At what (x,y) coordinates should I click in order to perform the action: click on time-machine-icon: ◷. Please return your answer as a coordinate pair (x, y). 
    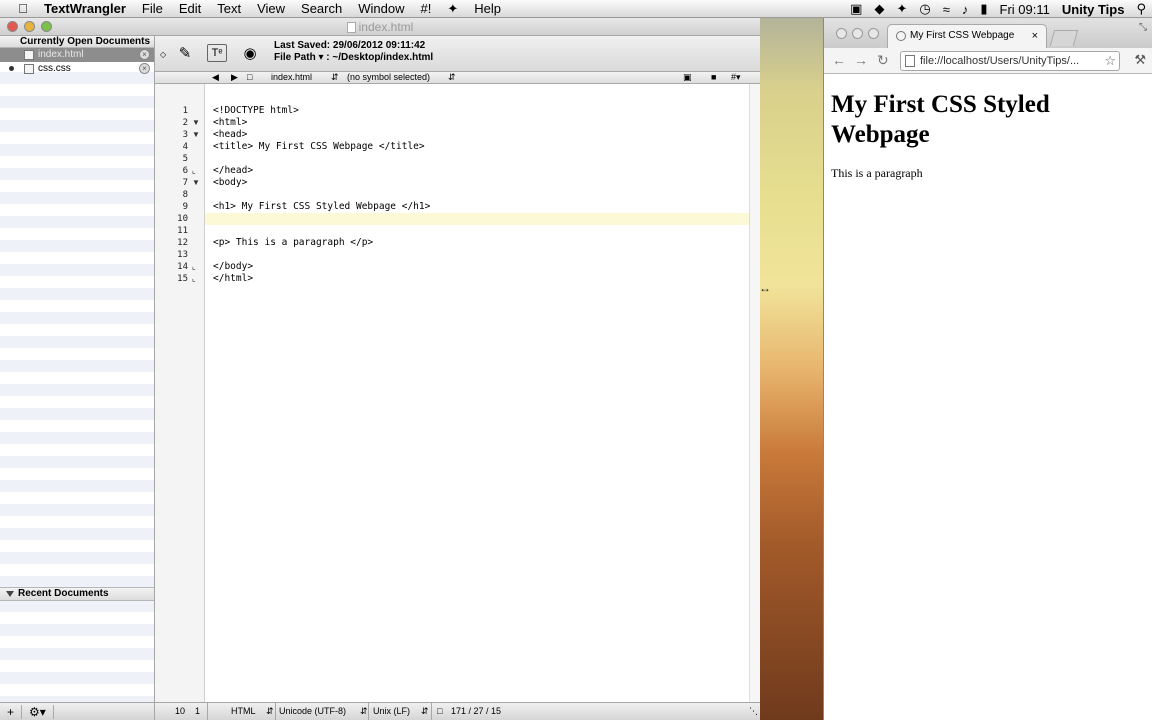
    Looking at the image, I should click on (924, 9).